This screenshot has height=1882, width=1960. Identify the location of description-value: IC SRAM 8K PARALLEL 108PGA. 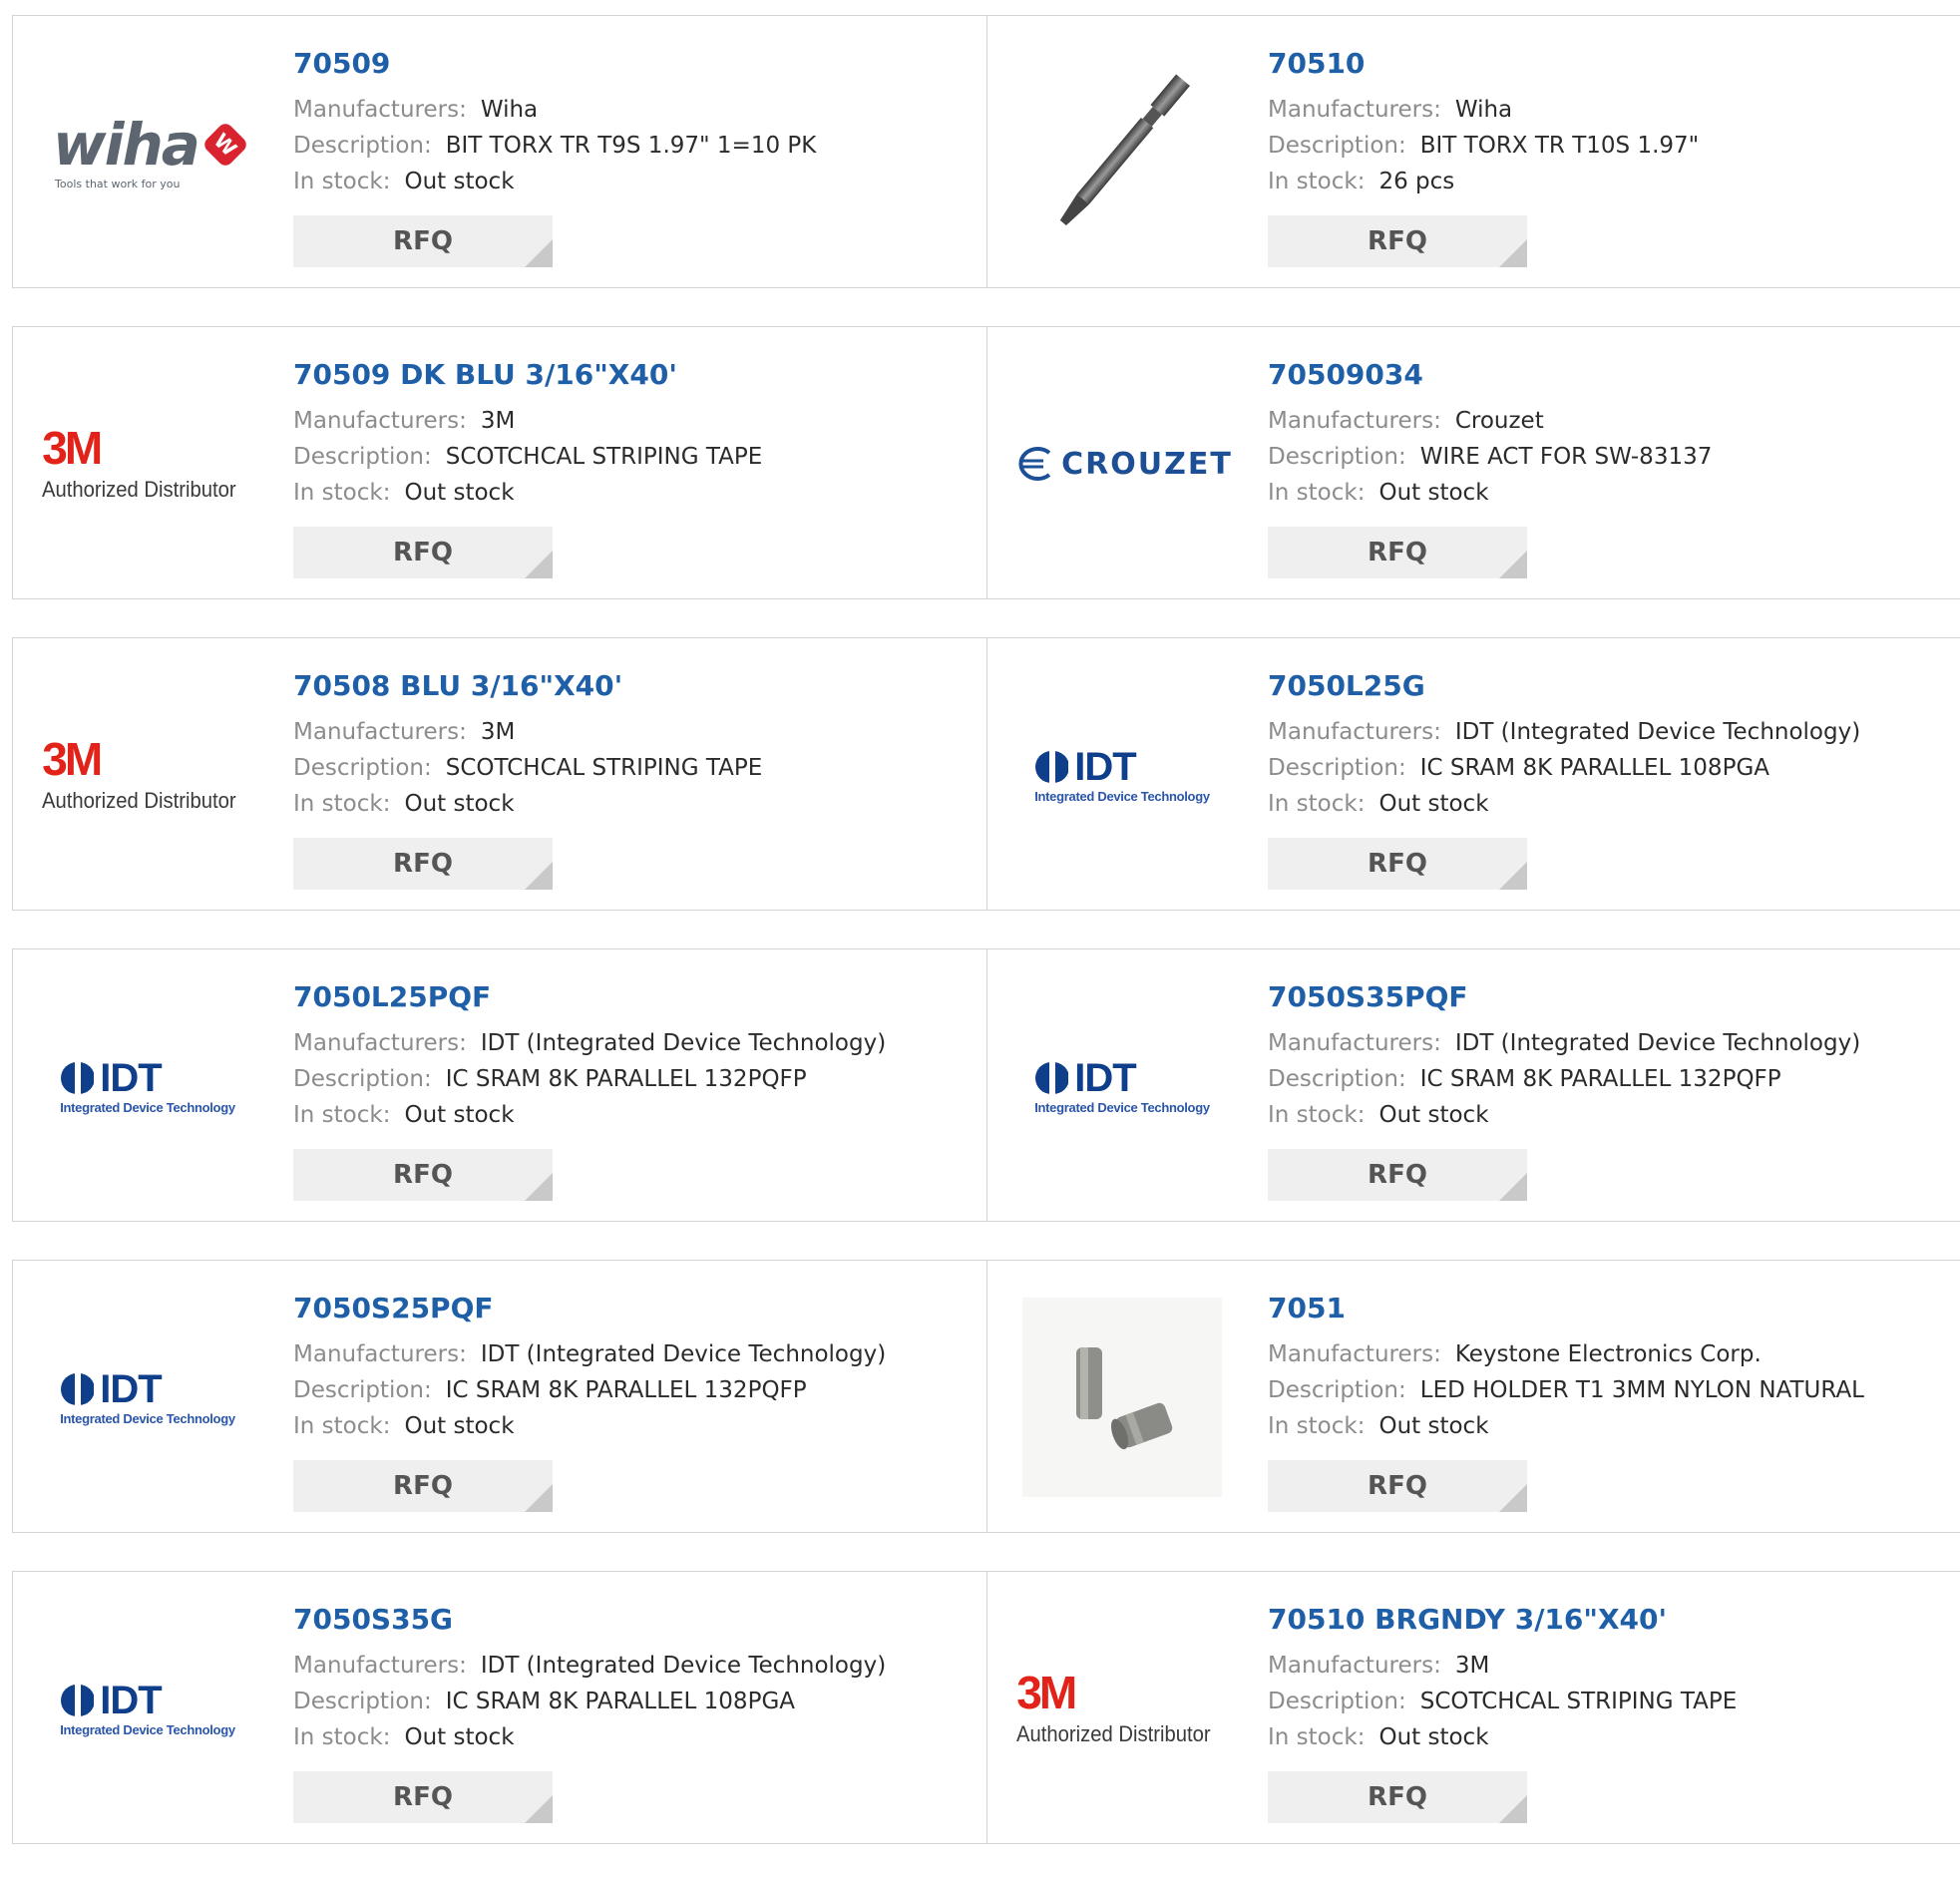
(620, 1702).